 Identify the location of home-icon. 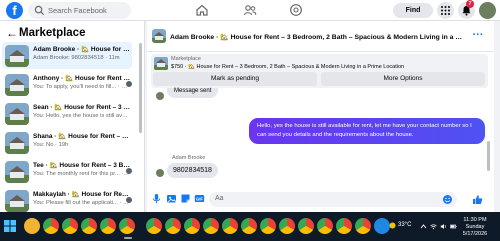
(202, 10).